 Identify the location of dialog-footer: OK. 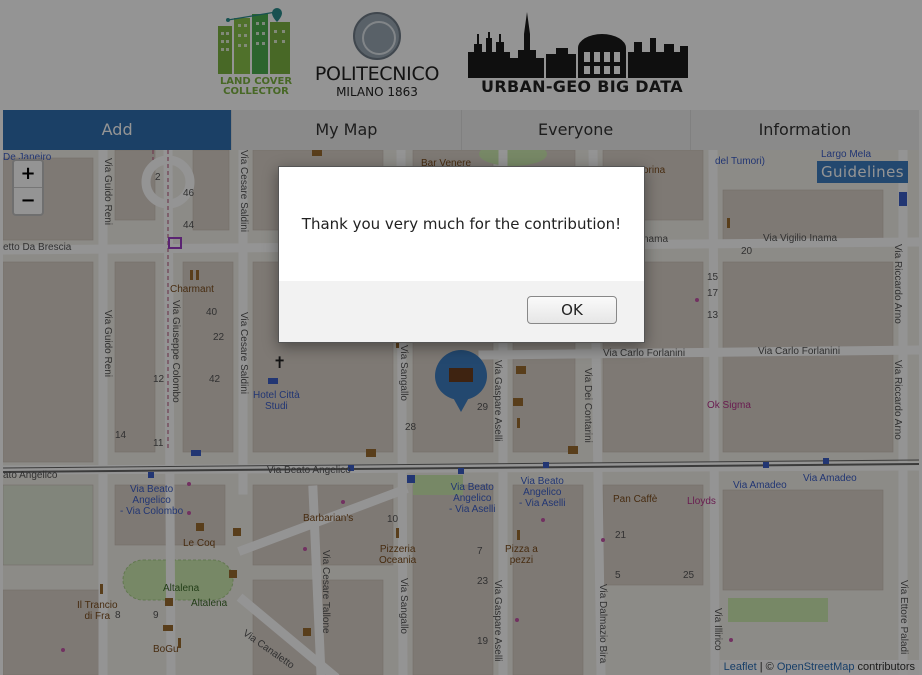
(461, 311).